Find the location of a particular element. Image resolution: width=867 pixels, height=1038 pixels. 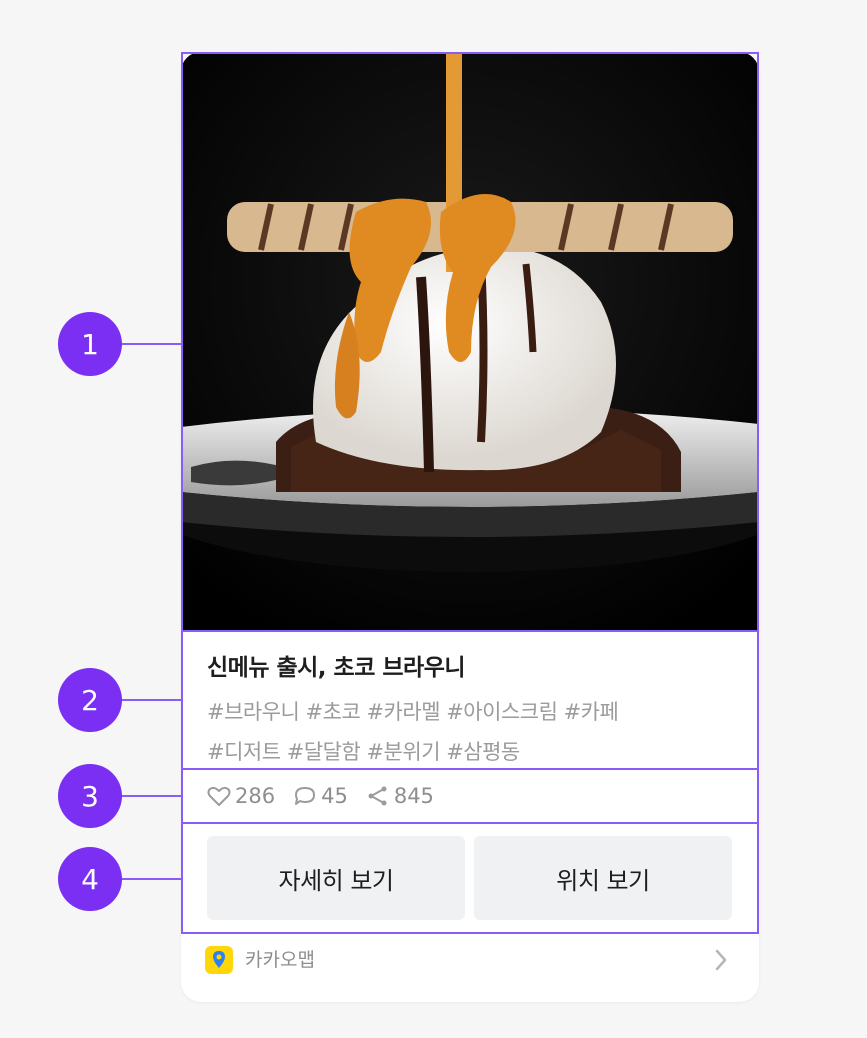

annotation-badge: 2 is located at coordinates (90, 700).